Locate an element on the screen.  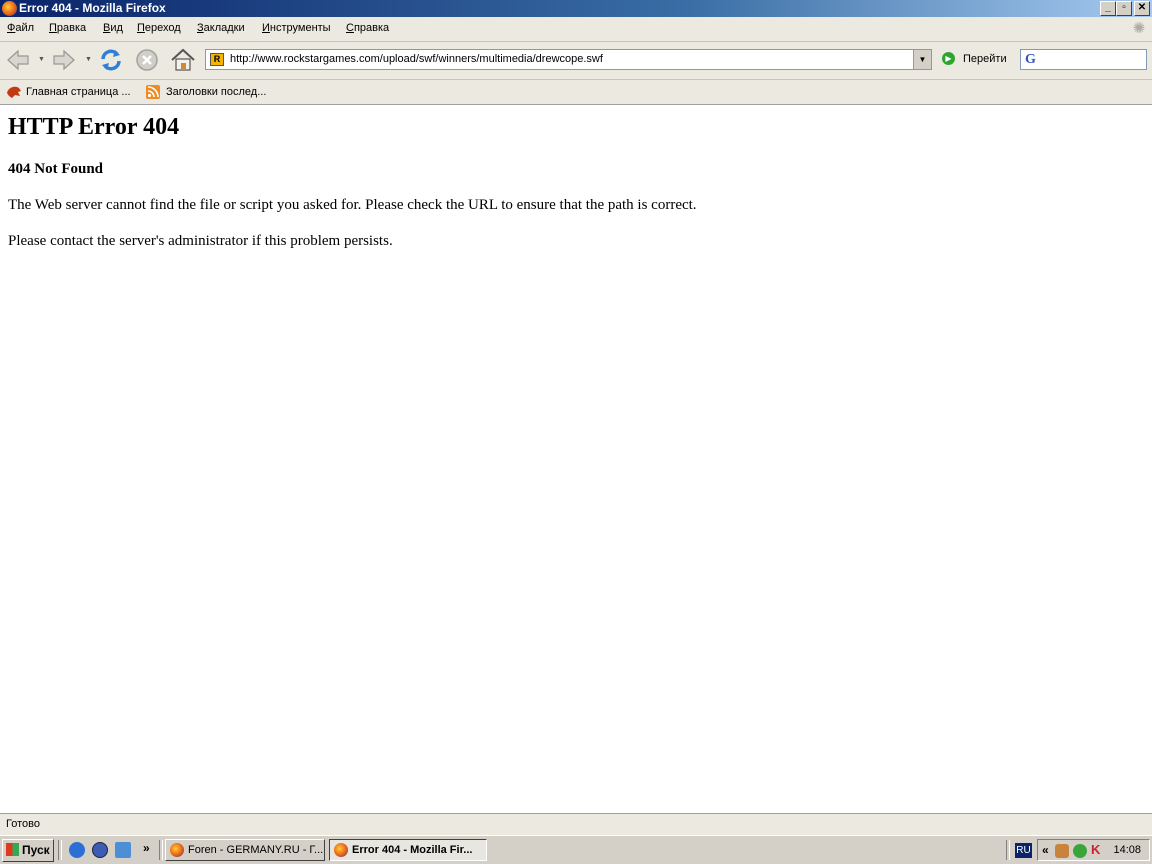
reload-button is located at coordinates (111, 60).